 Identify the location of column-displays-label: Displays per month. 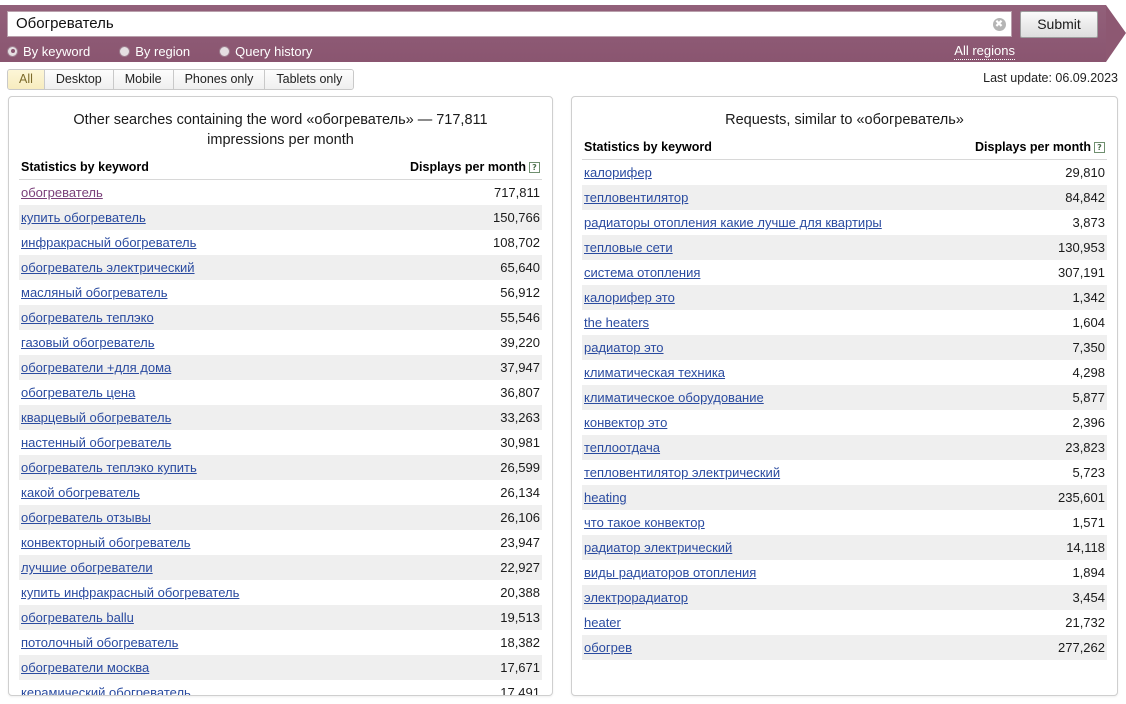
(468, 167).